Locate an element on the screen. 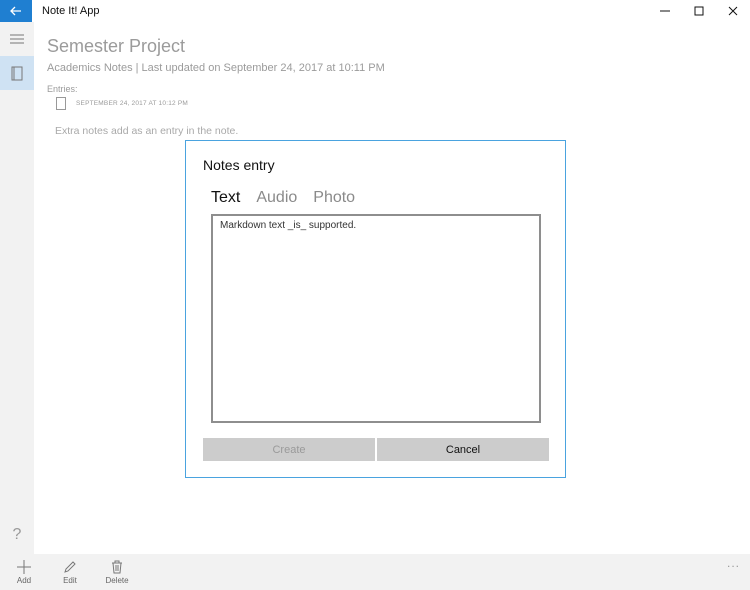 This screenshot has height=590, width=750. window-controls is located at coordinates (699, 11).